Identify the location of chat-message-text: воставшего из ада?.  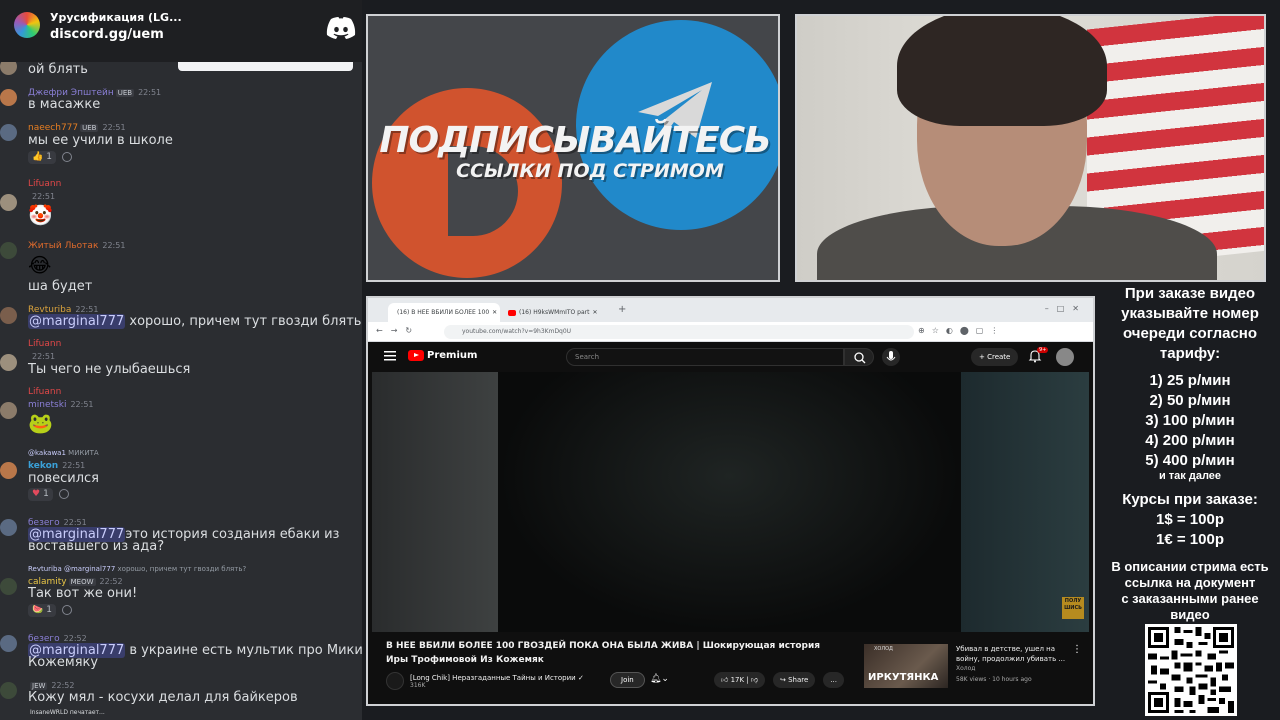
(96, 546).